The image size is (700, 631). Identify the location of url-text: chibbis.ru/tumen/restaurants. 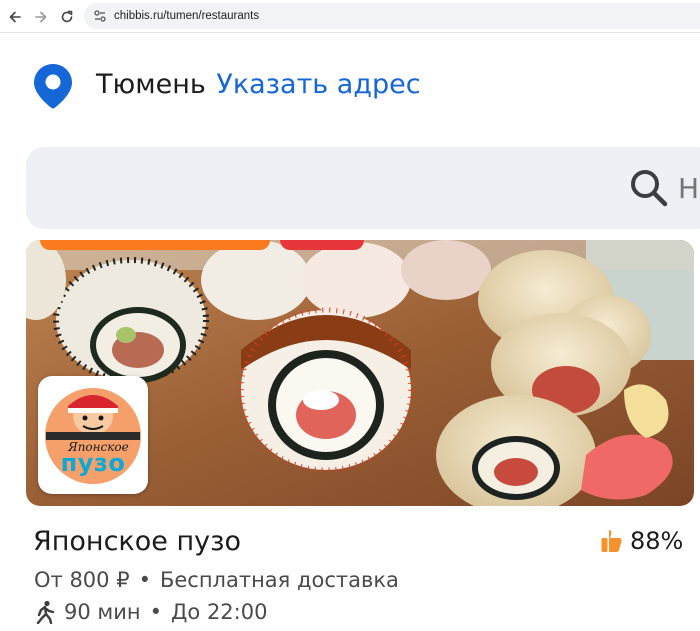
(186, 16).